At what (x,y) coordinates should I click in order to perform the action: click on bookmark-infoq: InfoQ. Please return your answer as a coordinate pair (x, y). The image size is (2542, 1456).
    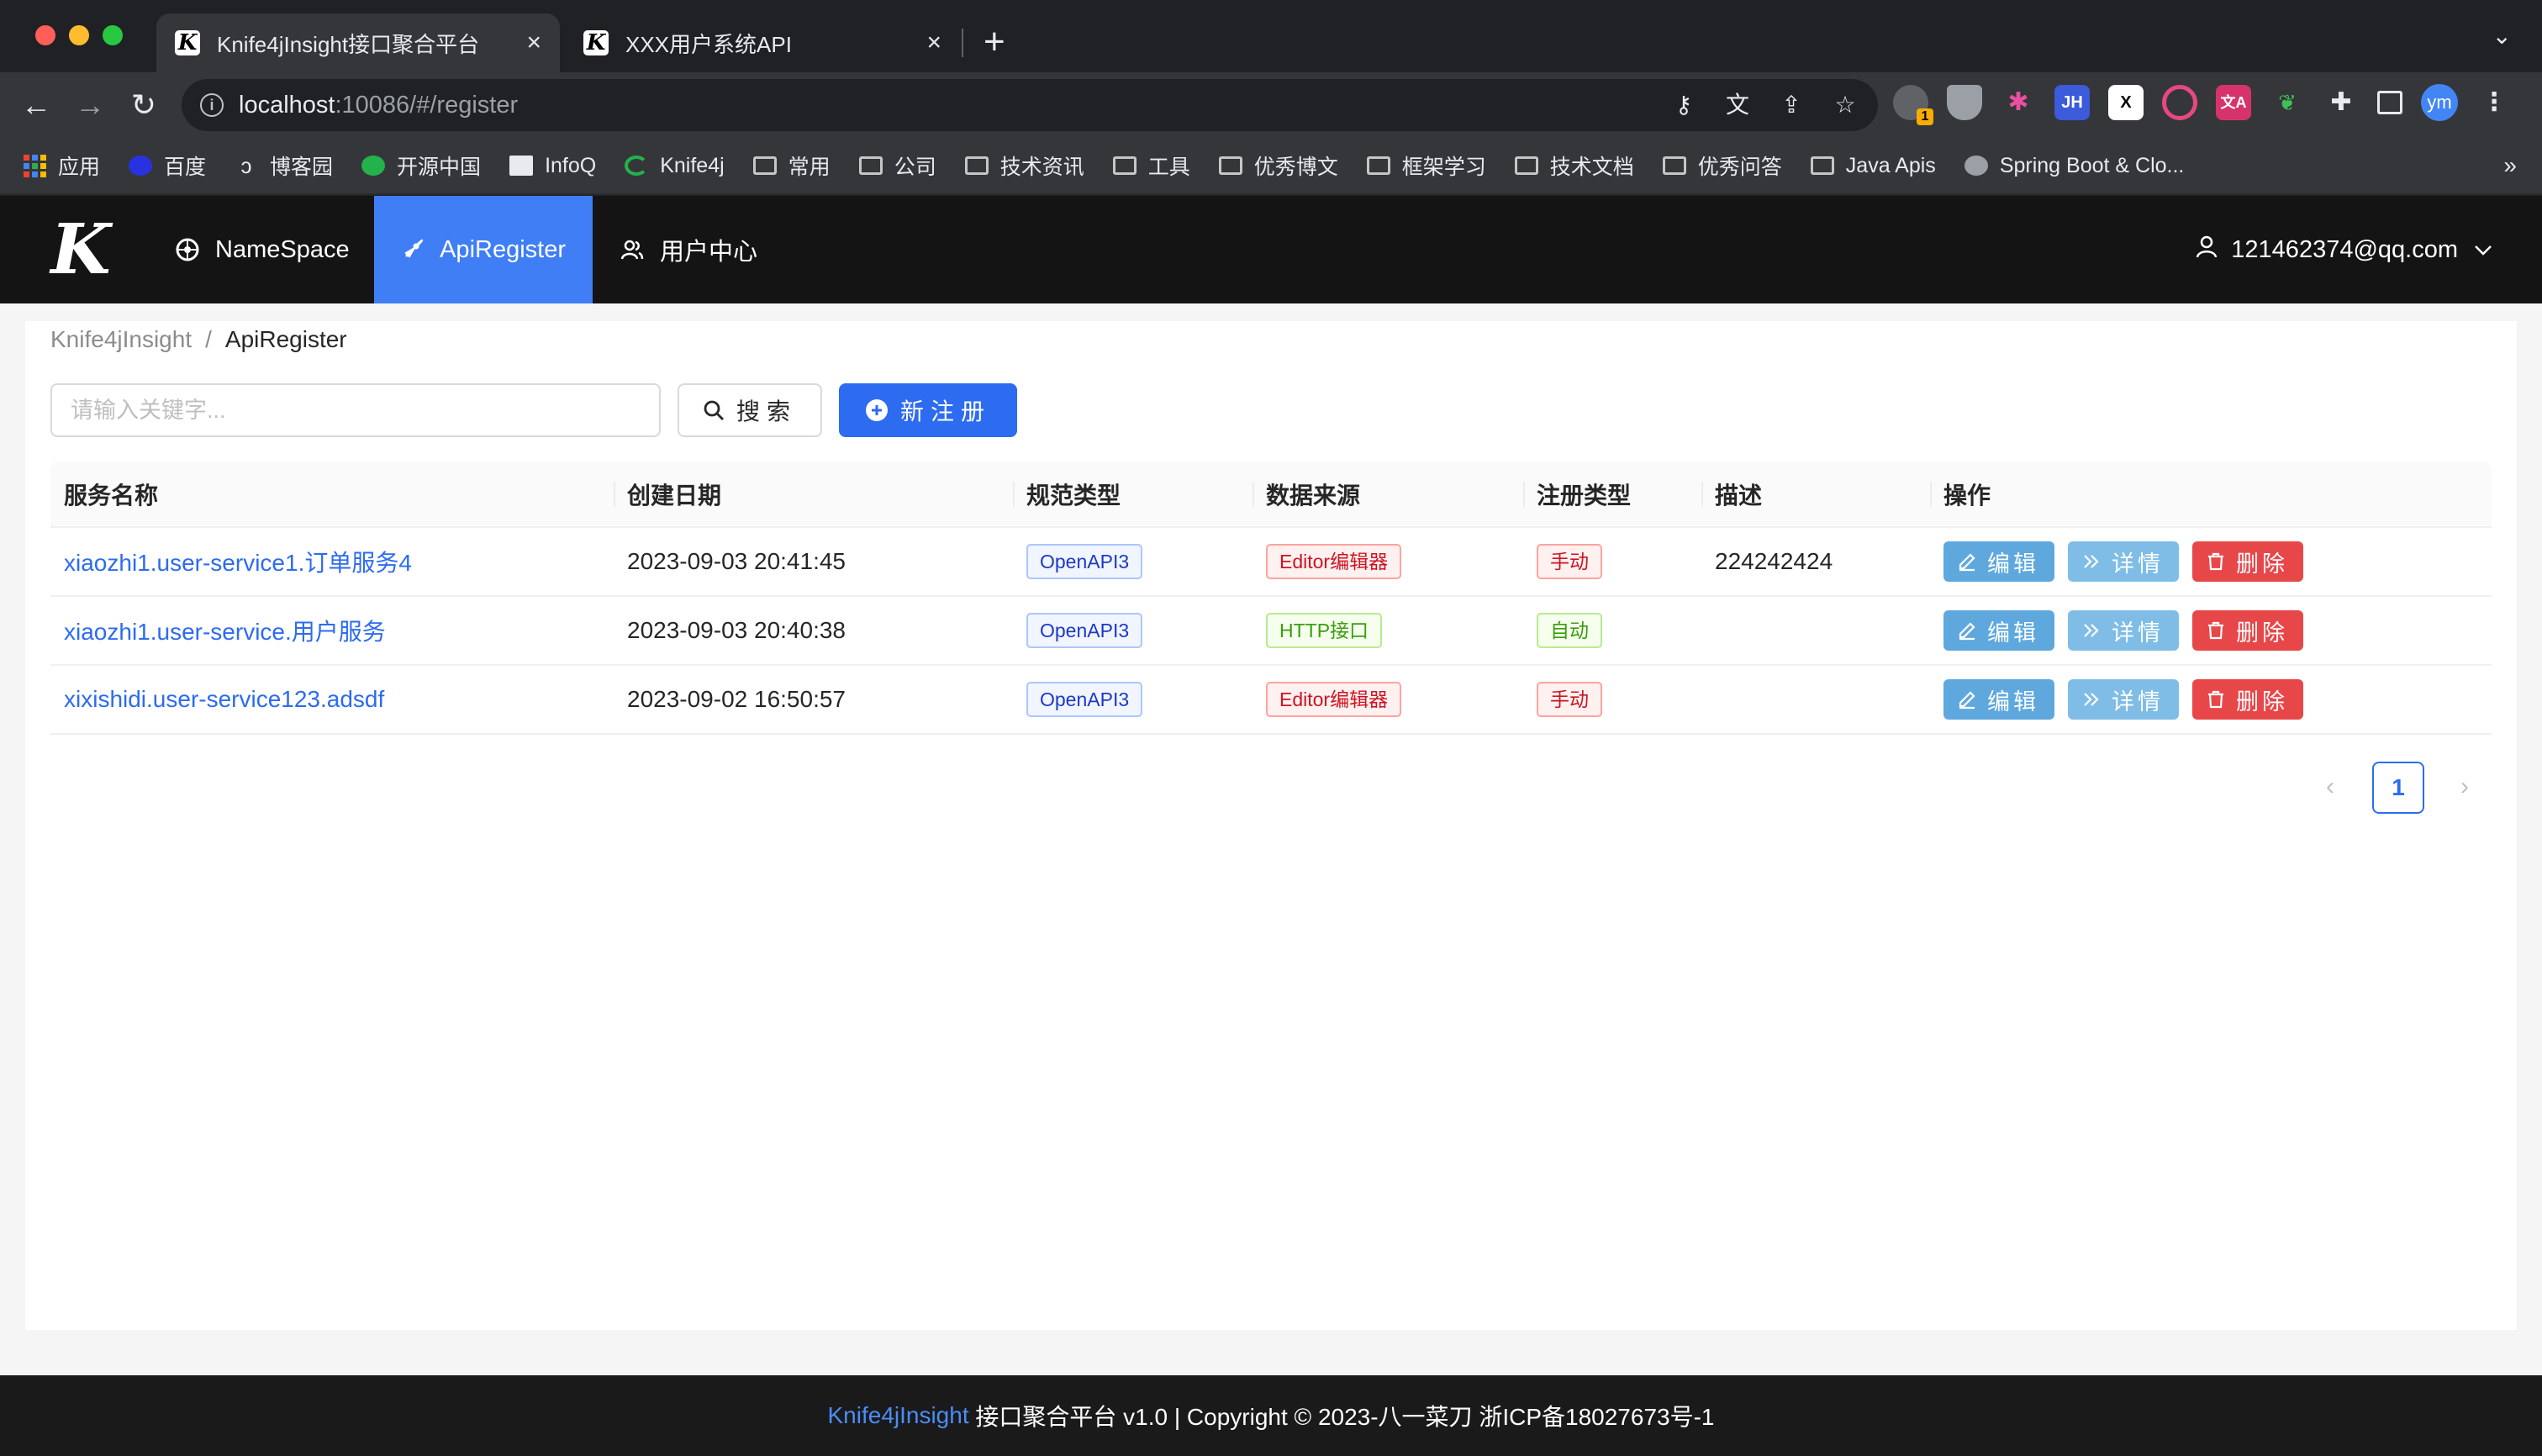
    Looking at the image, I should click on (552, 166).